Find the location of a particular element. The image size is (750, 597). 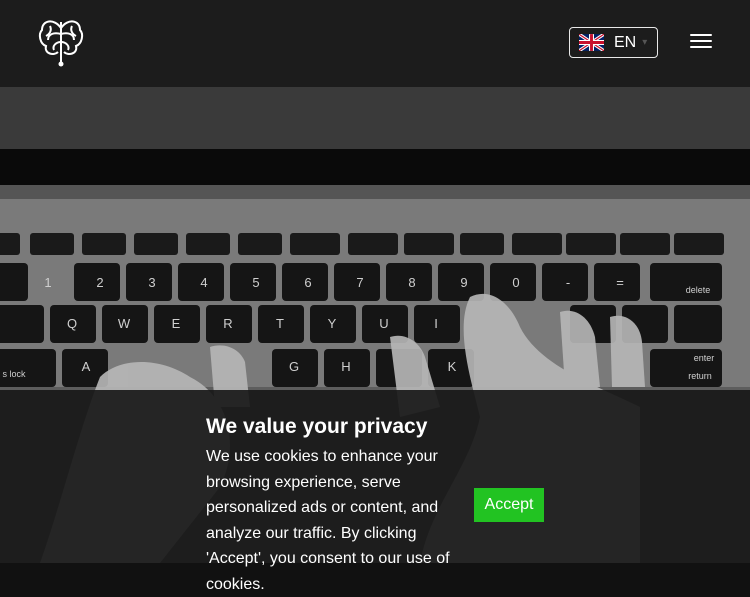

svg-text: s lock is located at coordinates (14, 374).